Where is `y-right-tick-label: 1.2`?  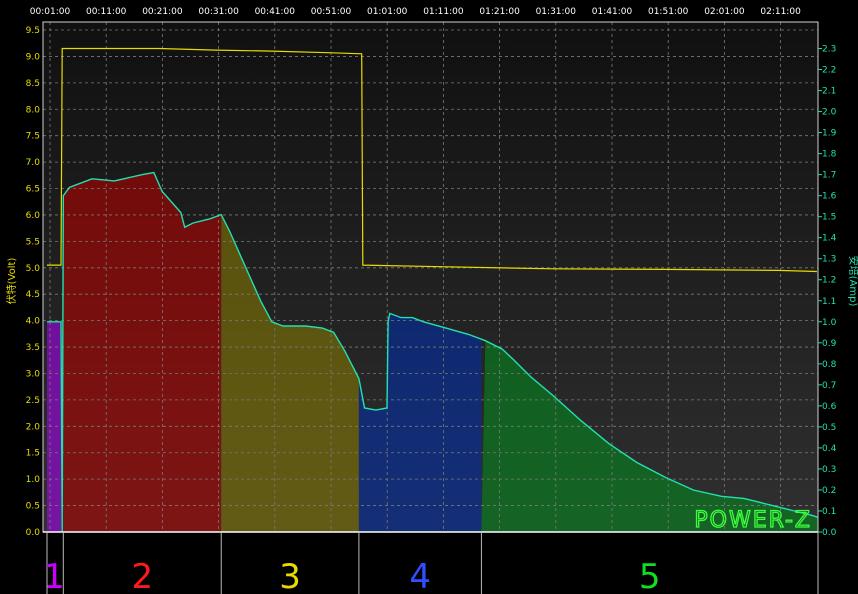 y-right-tick-label: 1.2 is located at coordinates (829, 281).